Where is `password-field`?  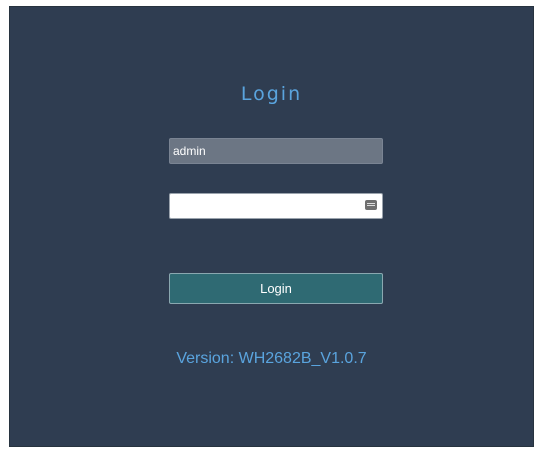 password-field is located at coordinates (268, 205).